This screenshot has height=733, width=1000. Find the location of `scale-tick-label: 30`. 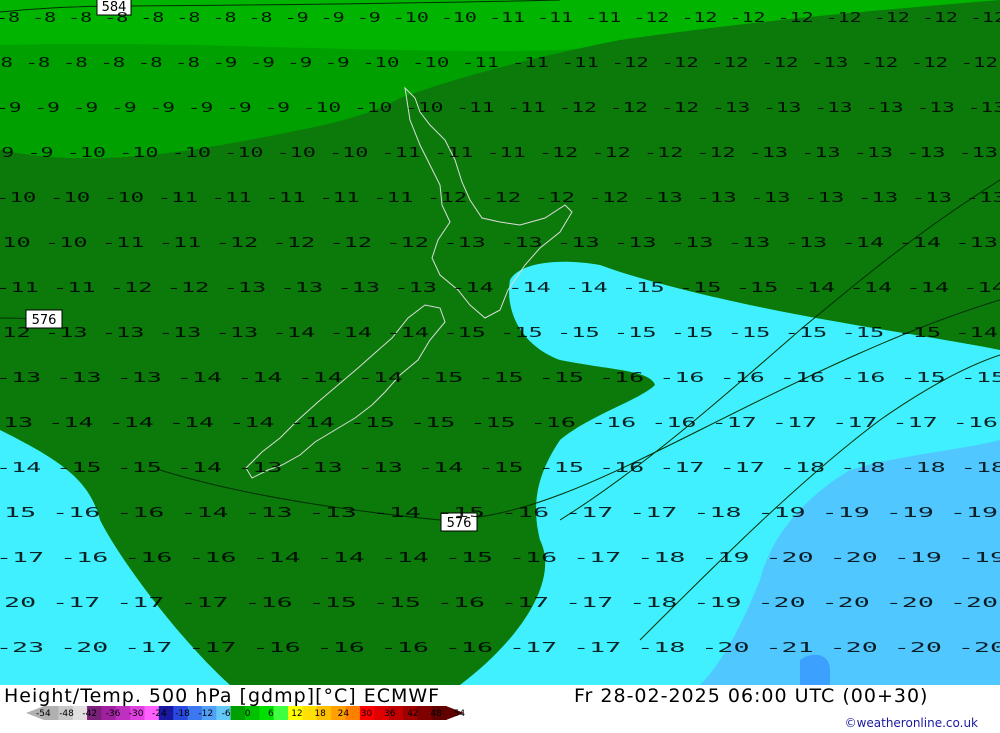

scale-tick-label: 30 is located at coordinates (366, 714).